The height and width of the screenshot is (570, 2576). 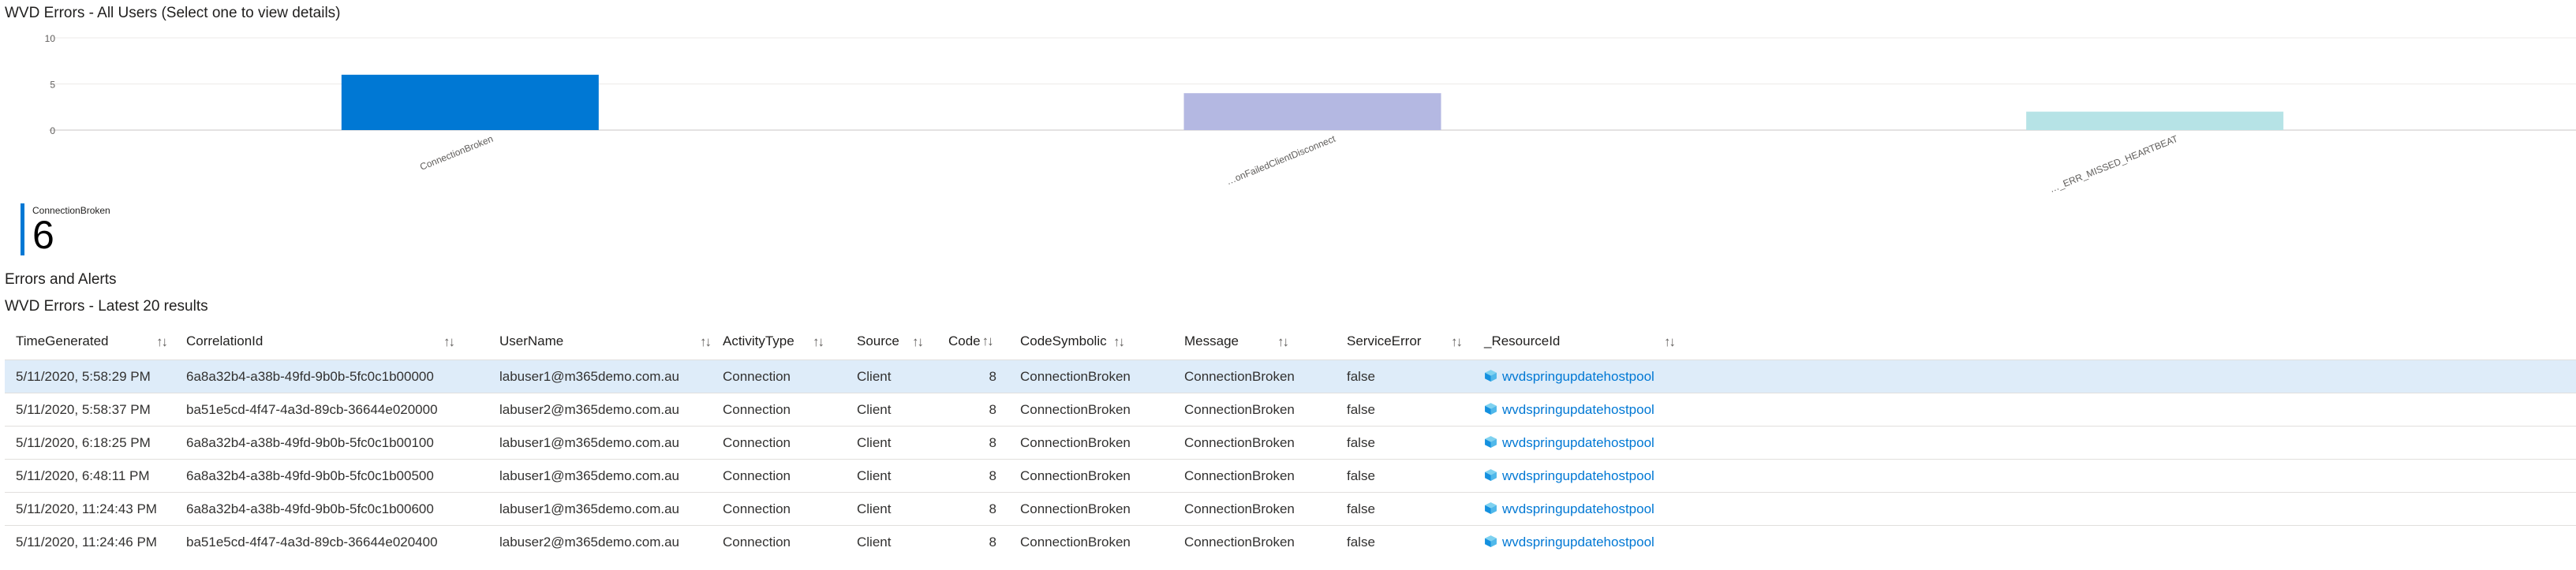 I want to click on column-header: UserName ↑↓, so click(x=600, y=341).